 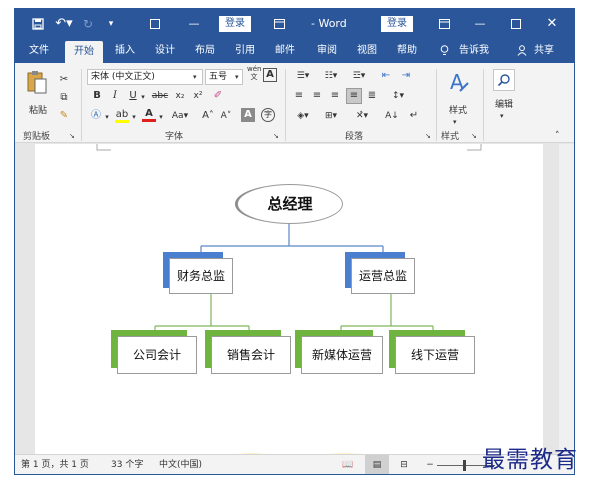 What do you see at coordinates (362, 116) in the screenshot?
I see `asian-layout-icon: ✕̂▾` at bounding box center [362, 116].